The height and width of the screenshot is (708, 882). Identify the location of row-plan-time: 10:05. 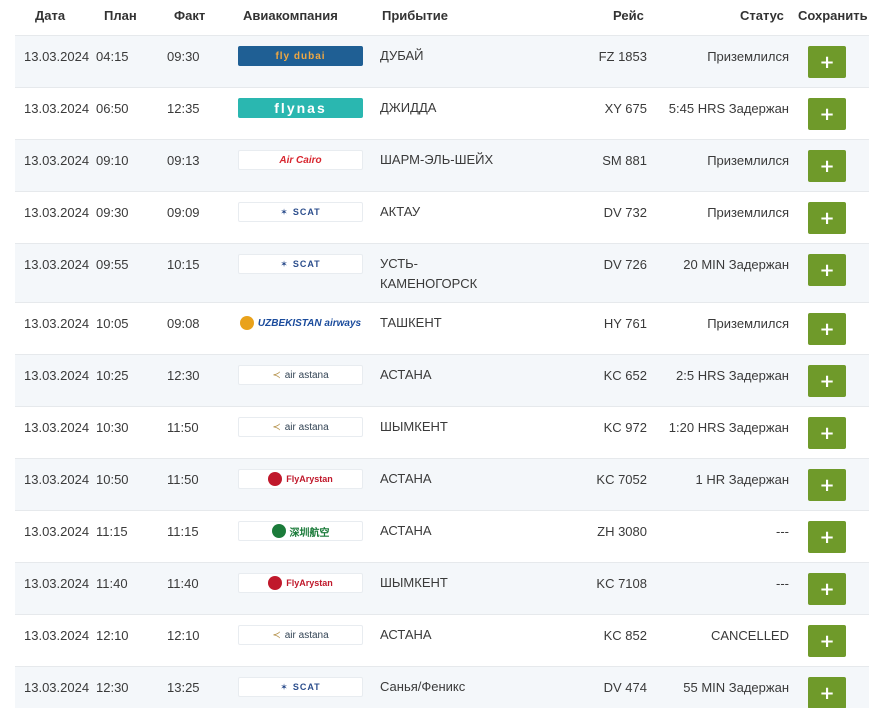
(112, 323).